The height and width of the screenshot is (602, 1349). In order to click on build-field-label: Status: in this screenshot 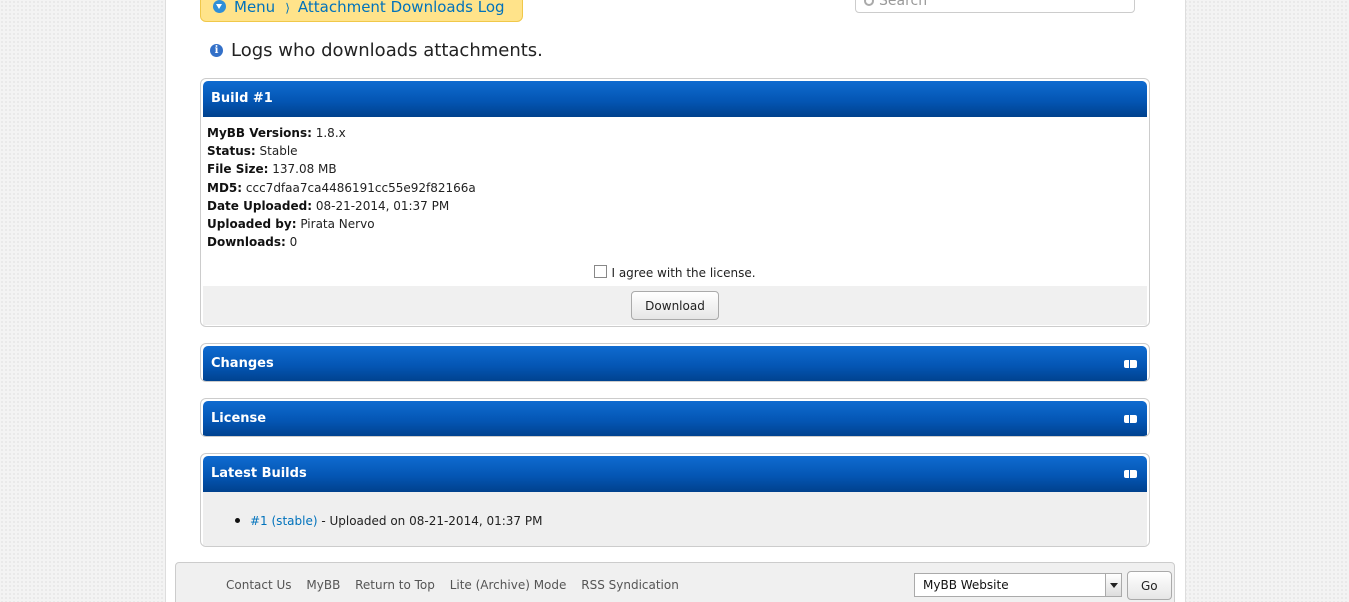, I will do `click(231, 151)`.